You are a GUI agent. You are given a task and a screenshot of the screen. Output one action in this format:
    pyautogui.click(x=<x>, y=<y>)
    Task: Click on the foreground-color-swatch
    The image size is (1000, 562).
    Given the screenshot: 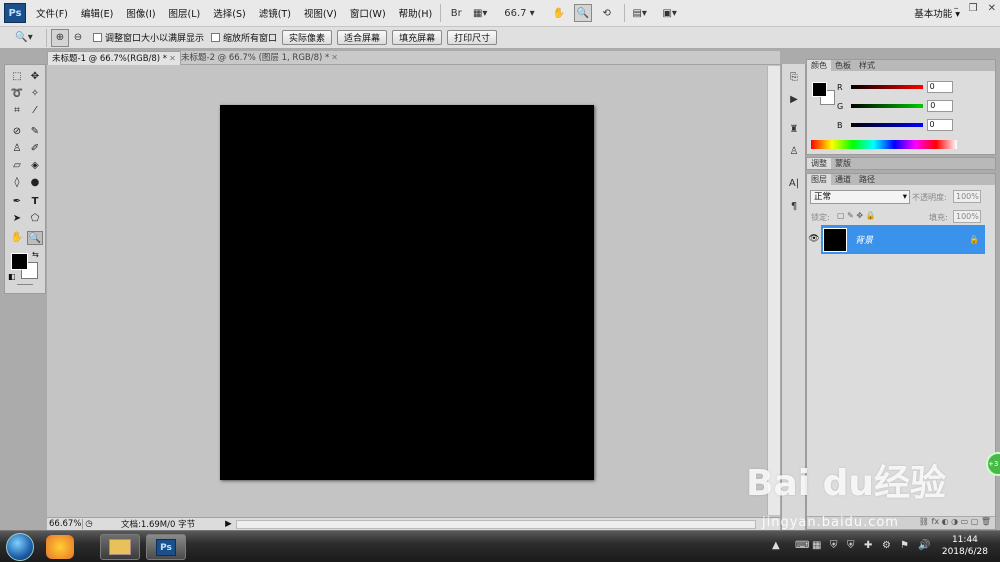 What is the action you would take?
    pyautogui.click(x=19, y=261)
    